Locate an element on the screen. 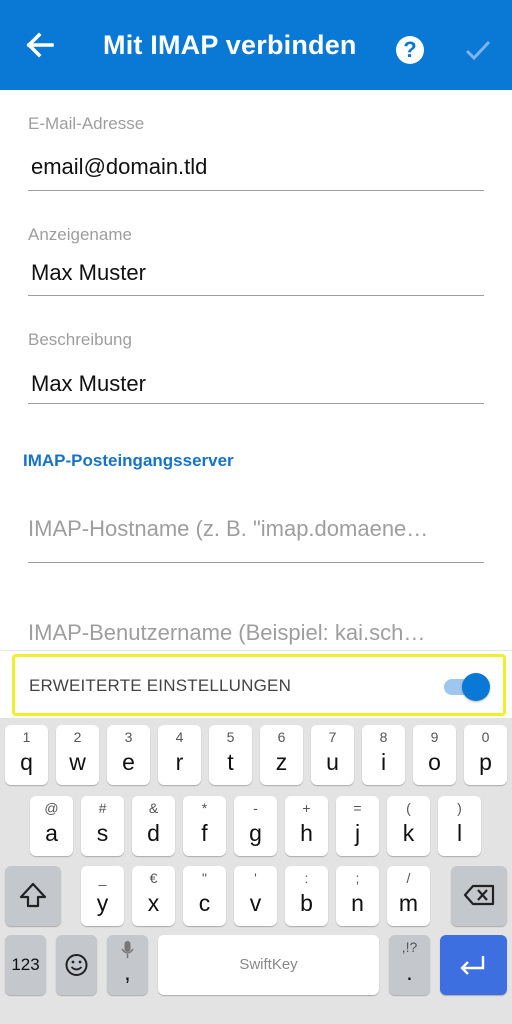 Image resolution: width=512 pixels, height=1024 pixels. key-label: h is located at coordinates (306, 833).